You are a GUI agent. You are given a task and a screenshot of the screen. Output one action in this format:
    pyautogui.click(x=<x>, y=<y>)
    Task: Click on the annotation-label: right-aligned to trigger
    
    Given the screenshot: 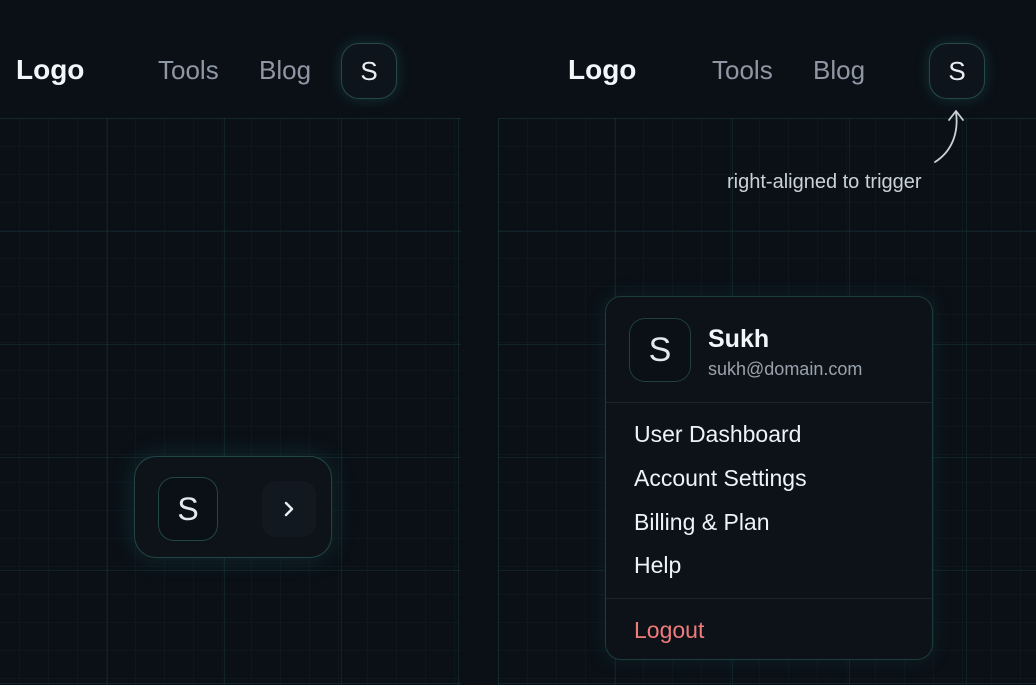 What is the action you would take?
    pyautogui.click(x=824, y=182)
    